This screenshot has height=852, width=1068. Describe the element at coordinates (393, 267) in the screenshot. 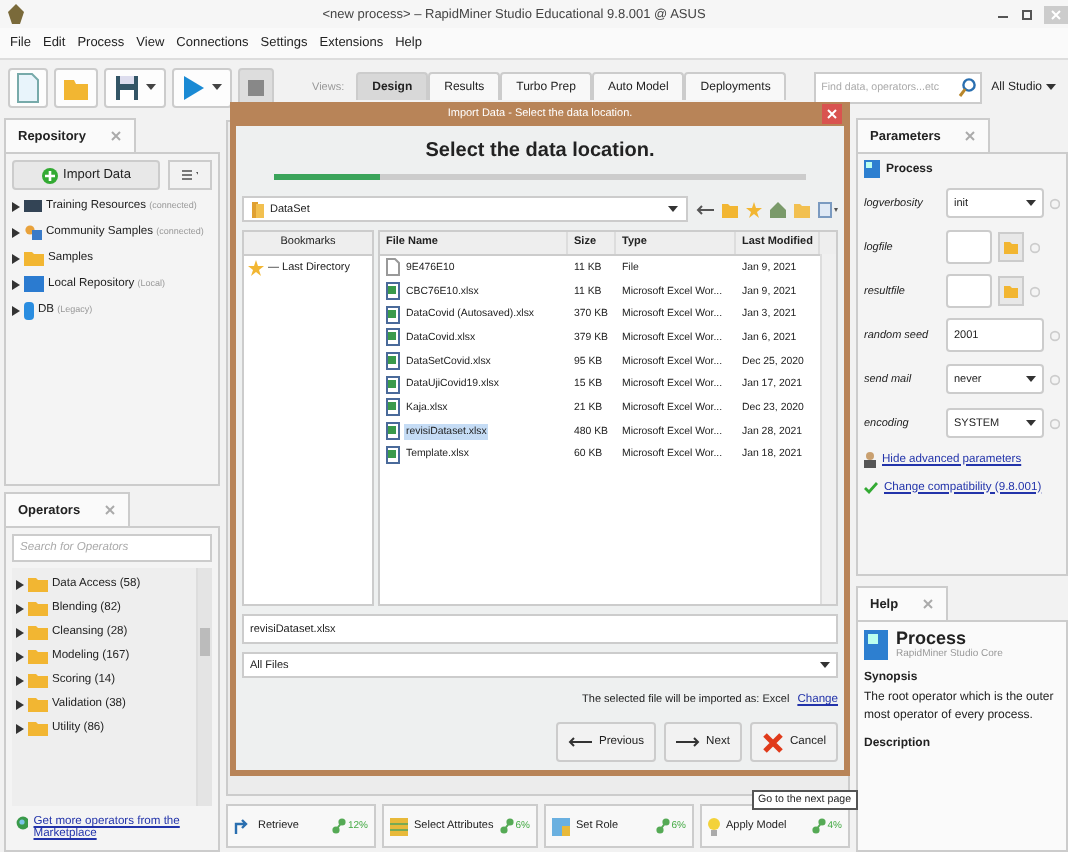

I see `file-icon` at that location.